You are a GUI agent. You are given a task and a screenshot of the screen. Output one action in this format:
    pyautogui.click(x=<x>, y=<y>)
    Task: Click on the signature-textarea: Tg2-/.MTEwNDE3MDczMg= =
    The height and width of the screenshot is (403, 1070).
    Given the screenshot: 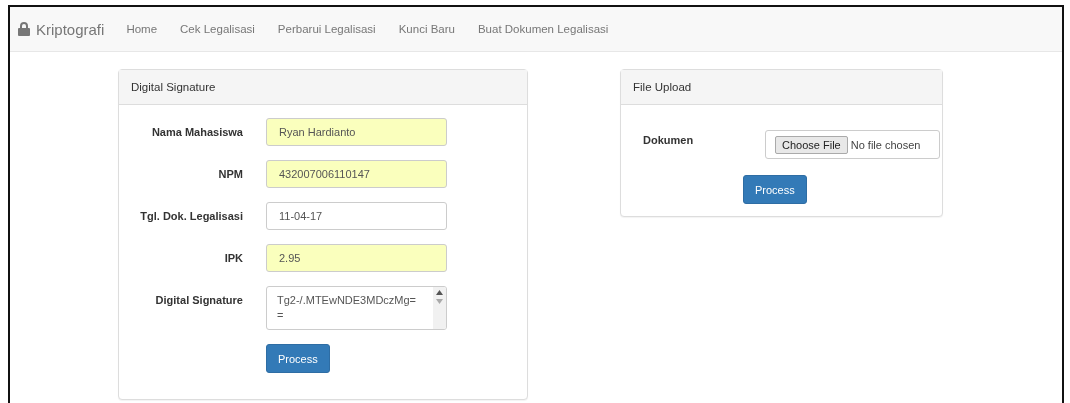 What is the action you would take?
    pyautogui.click(x=356, y=308)
    